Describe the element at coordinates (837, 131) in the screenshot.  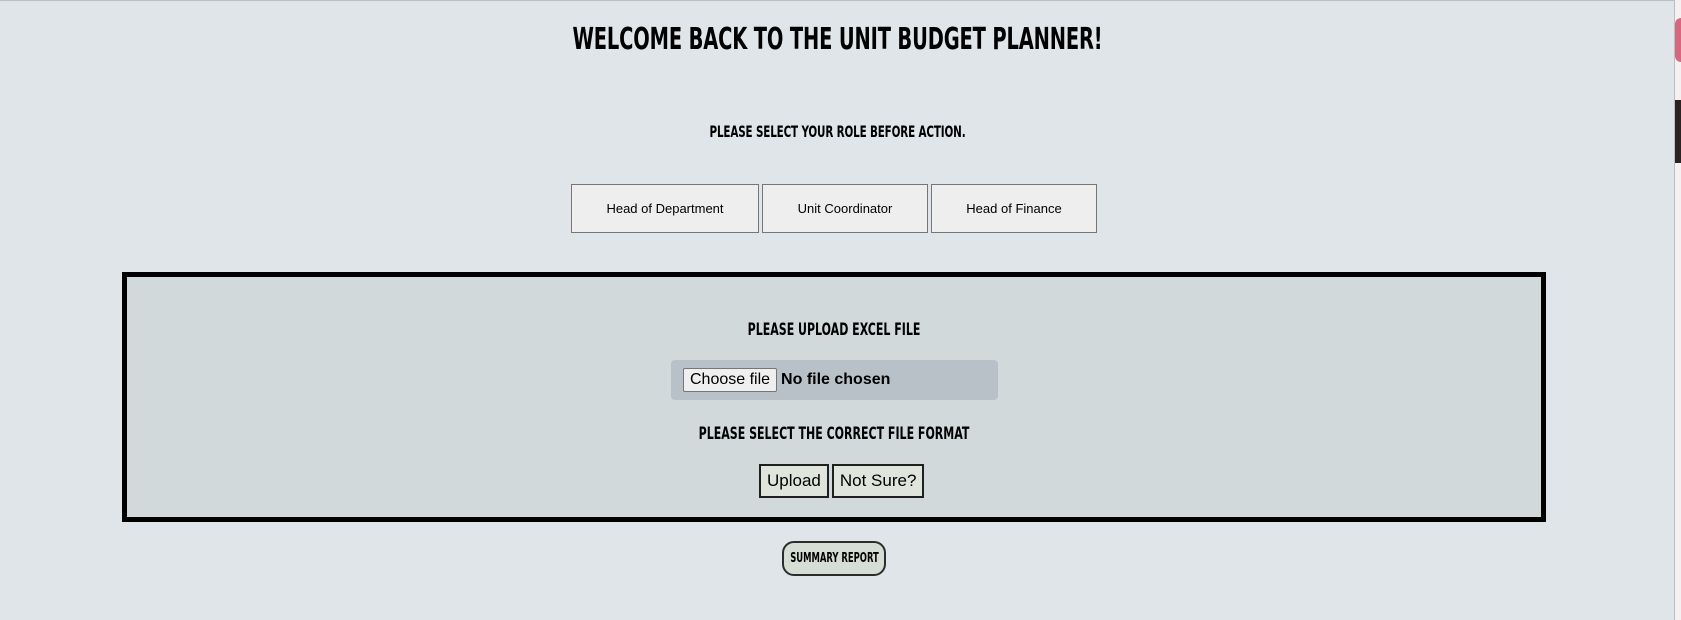
I see `role-prompt: PLEASE SELECT YOUR ROLE BEFORE ACTION.` at that location.